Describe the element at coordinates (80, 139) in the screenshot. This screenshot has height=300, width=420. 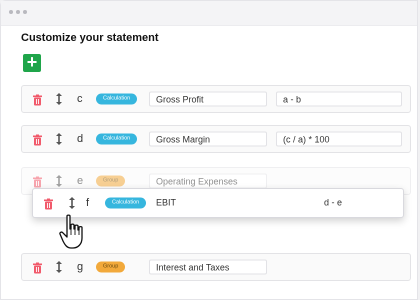
I see `row-letter: d` at that location.